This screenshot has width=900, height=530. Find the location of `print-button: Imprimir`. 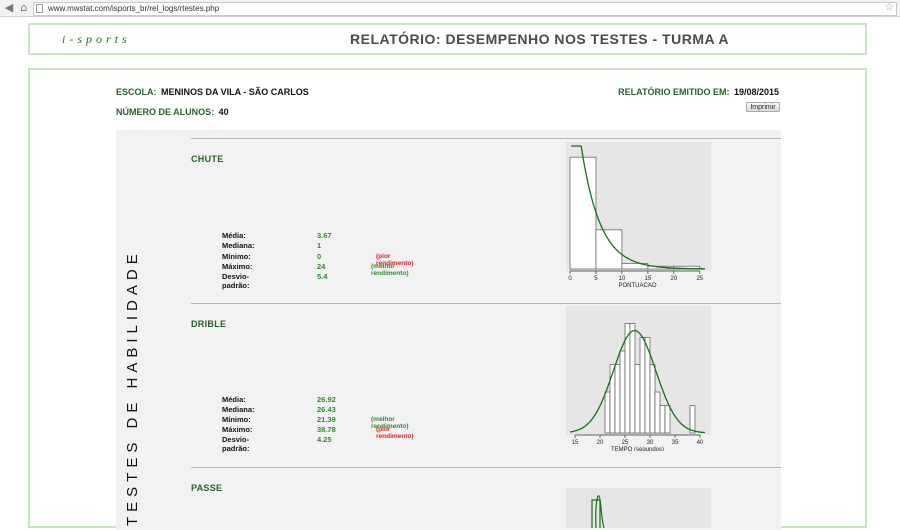

print-button: Imprimir is located at coordinates (763, 107).